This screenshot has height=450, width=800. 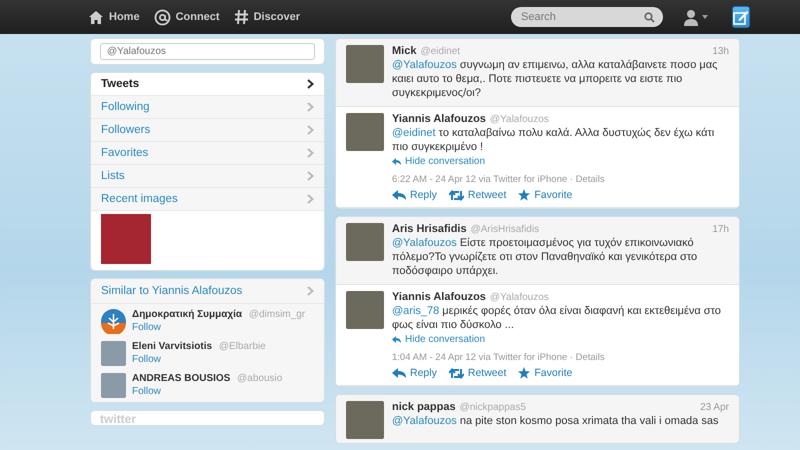 What do you see at coordinates (555, 79) in the screenshot?
I see `tweet-text: @Yalafouzos συγνωμη αν επιμεινω, αλλα καταλάβαινετε ποσο μας καιει αυτο το θεμα,. Ποτε πιστευετε να μπορειτε να ειστε πιο συγκεκριμενος/οι?` at bounding box center [555, 79].